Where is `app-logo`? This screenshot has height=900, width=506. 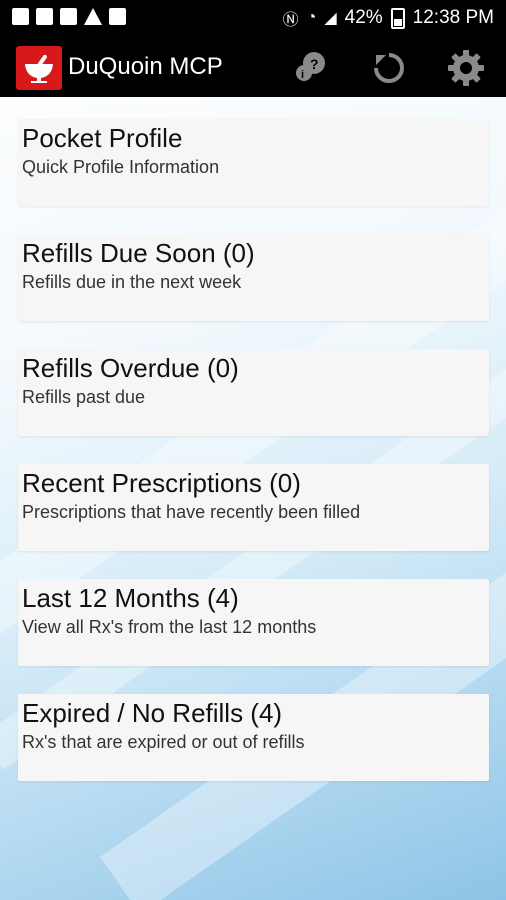
app-logo is located at coordinates (39, 68).